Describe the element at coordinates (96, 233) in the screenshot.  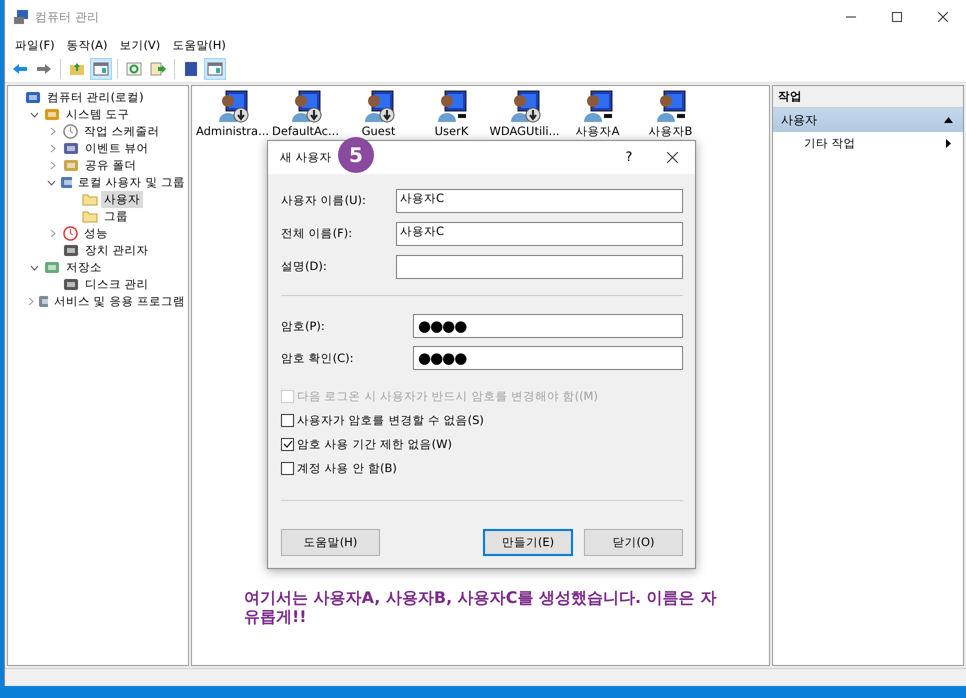
I see `tree-item: 성능` at that location.